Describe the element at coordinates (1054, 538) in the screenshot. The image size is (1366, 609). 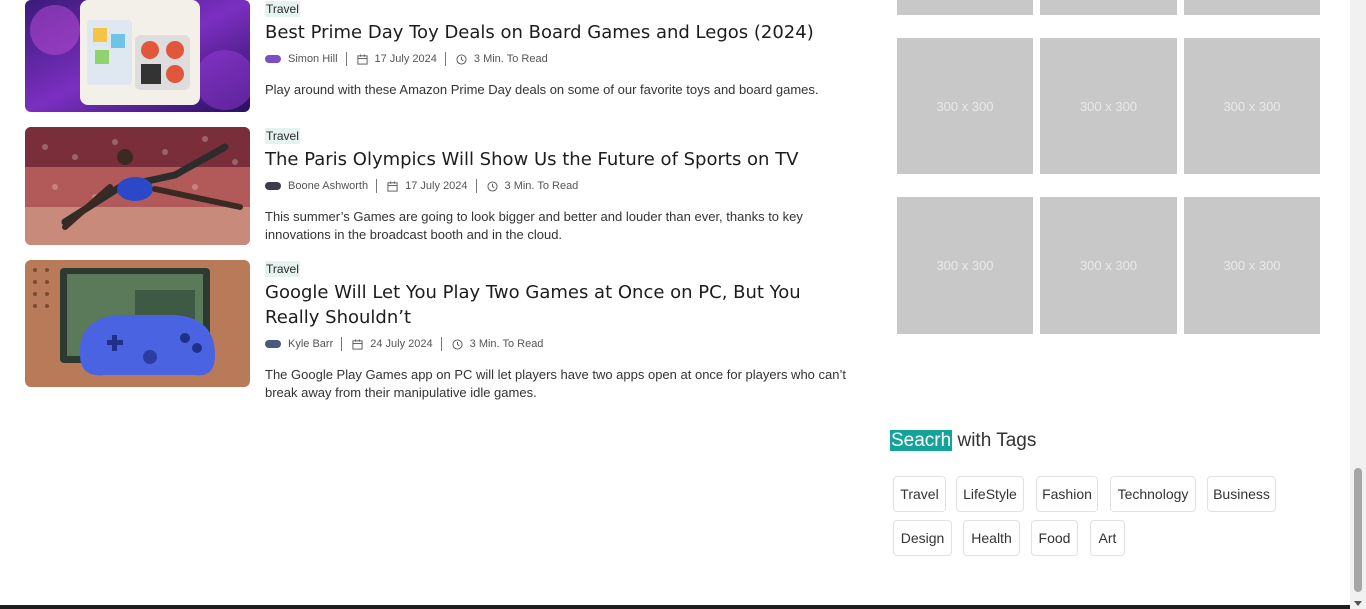
I see `tag-food: Food` at that location.